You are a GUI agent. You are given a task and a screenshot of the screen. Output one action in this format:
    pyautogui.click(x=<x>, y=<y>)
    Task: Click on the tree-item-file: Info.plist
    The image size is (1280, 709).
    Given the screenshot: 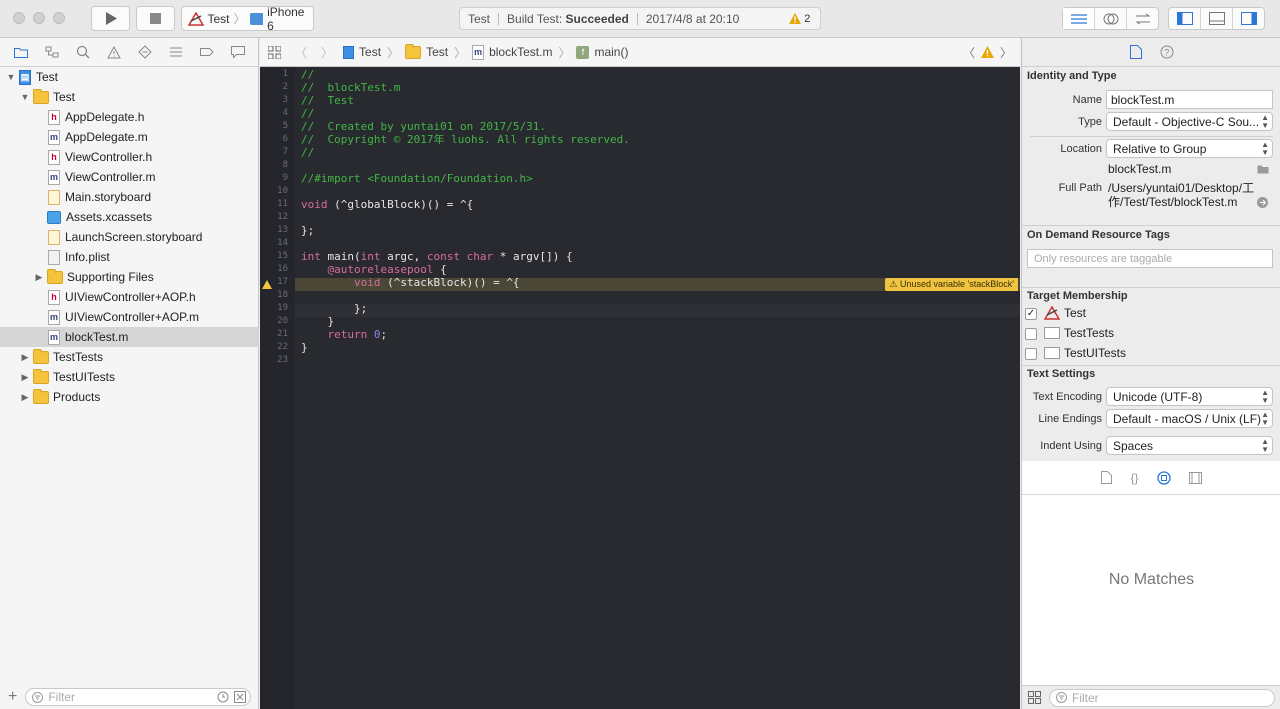 What is the action you would take?
    pyautogui.click(x=129, y=257)
    